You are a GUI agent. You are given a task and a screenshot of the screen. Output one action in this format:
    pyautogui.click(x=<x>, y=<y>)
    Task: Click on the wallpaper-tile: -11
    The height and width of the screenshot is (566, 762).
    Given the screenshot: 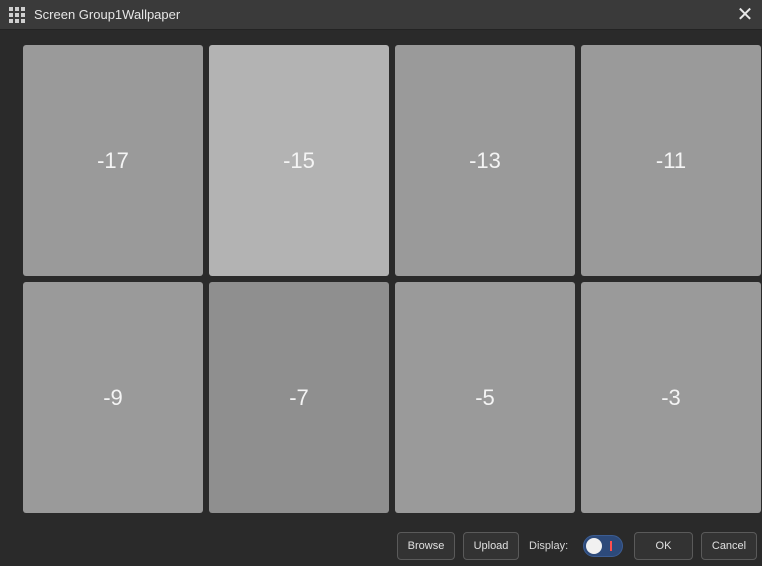 What is the action you would take?
    pyautogui.click(x=671, y=160)
    